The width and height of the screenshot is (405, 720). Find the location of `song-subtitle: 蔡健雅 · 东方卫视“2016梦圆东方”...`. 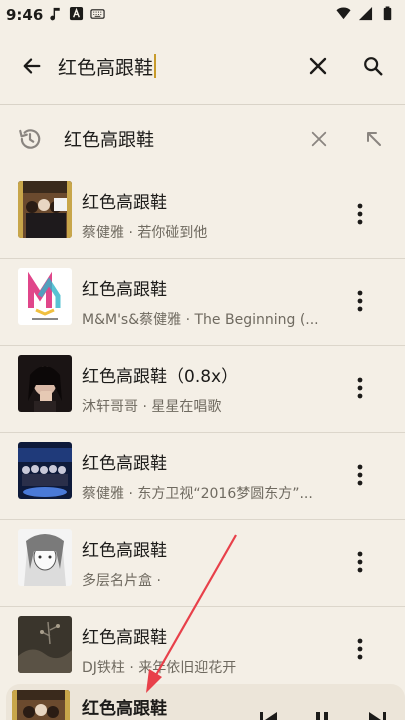

song-subtitle: 蔡健雅 · 东方卫视“2016梦圆东方”... is located at coordinates (197, 494).